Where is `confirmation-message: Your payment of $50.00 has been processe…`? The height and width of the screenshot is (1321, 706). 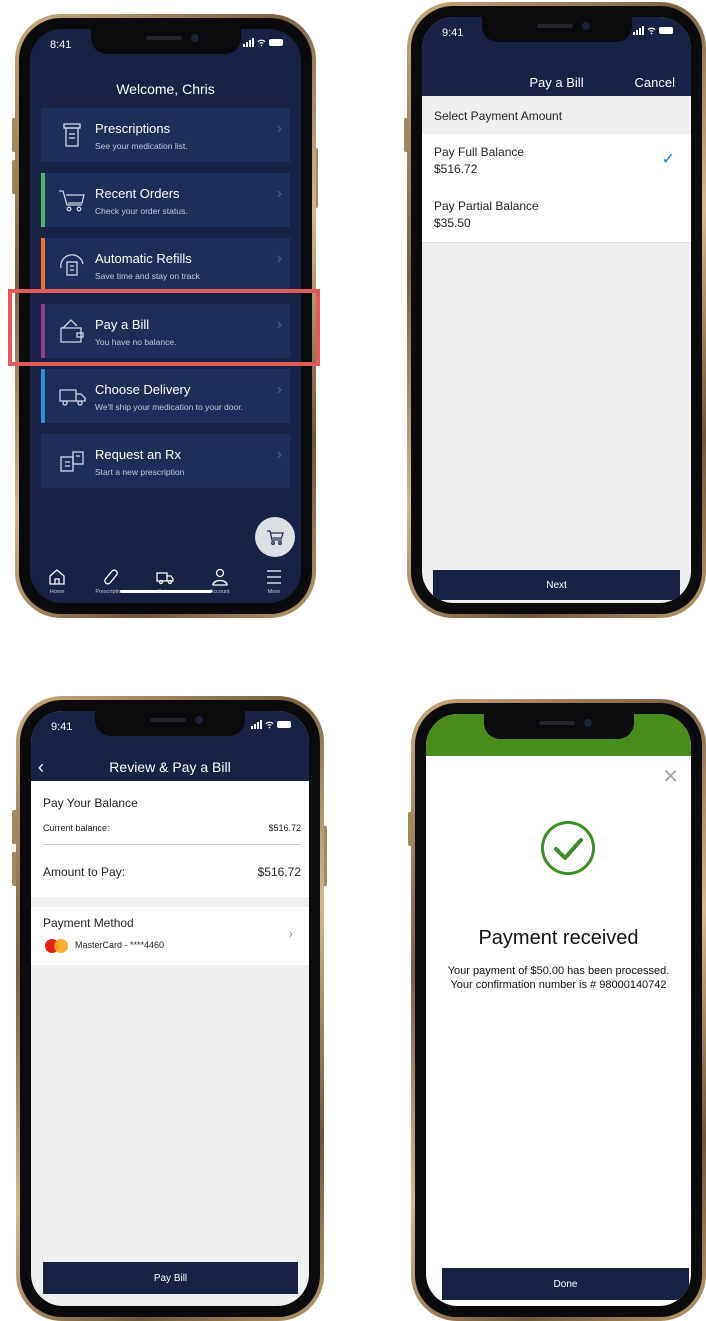
confirmation-message: Your payment of $50.00 has been processe… is located at coordinates (558, 978).